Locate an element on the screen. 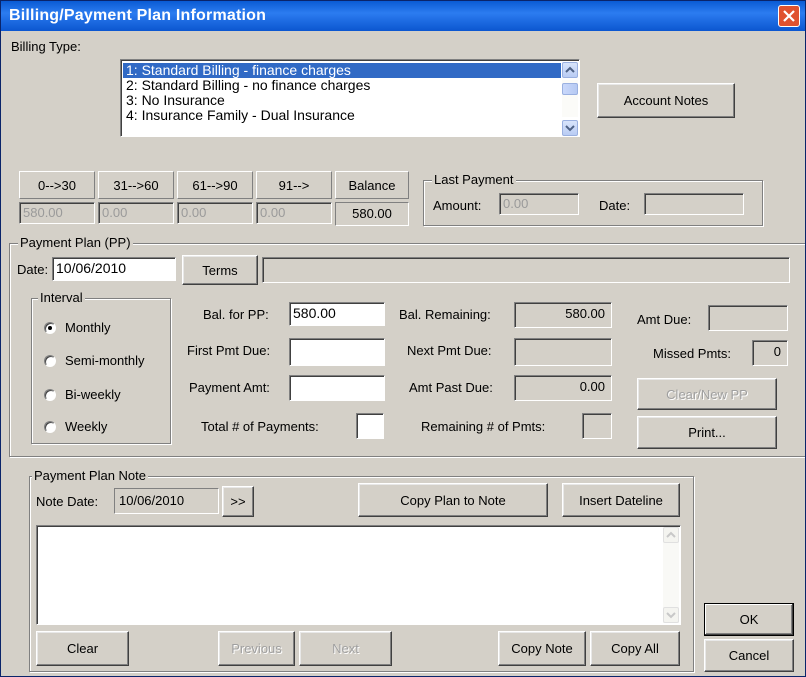  interval-bi-weekly-radio: Bi-weekly is located at coordinates (82, 394).